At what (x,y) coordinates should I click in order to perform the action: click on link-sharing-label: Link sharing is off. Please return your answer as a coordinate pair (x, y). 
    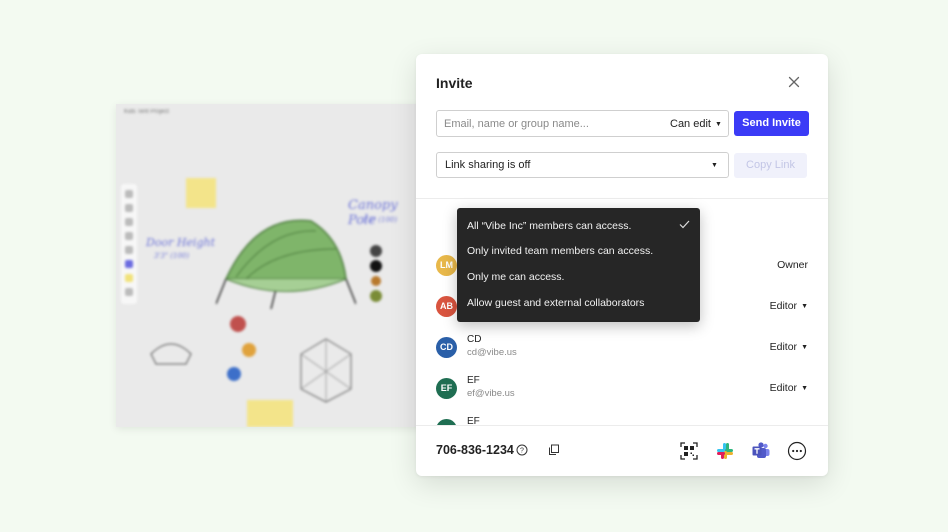
    Looking at the image, I should click on (488, 165).